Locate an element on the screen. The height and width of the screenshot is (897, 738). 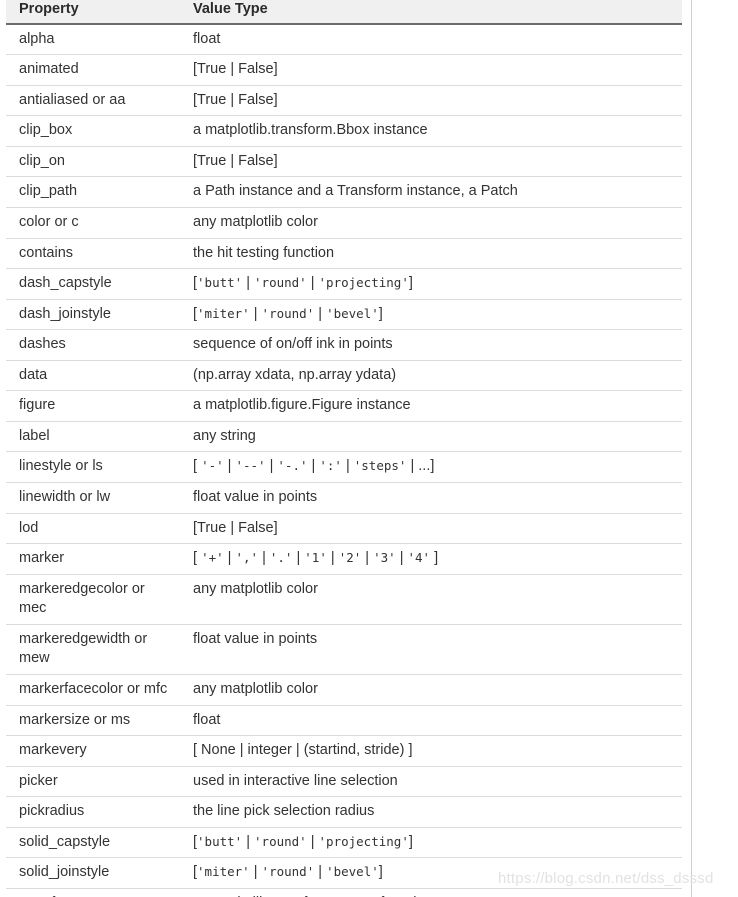
table-row: antialiased or aa [True | False] is located at coordinates (344, 101).